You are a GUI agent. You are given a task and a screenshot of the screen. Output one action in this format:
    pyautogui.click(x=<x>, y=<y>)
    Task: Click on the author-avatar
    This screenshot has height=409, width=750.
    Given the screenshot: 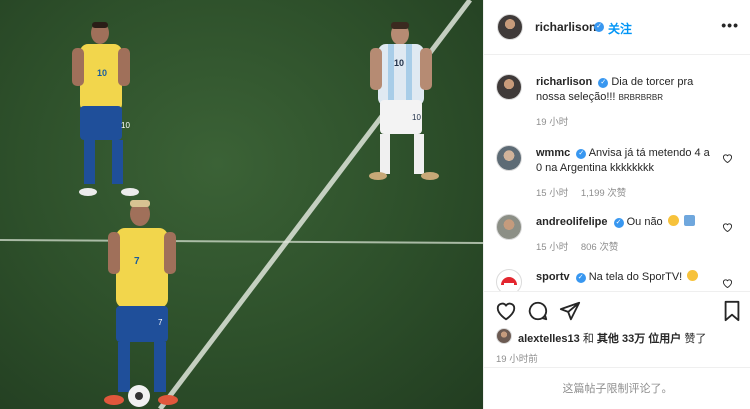 What is the action you would take?
    pyautogui.click(x=510, y=27)
    